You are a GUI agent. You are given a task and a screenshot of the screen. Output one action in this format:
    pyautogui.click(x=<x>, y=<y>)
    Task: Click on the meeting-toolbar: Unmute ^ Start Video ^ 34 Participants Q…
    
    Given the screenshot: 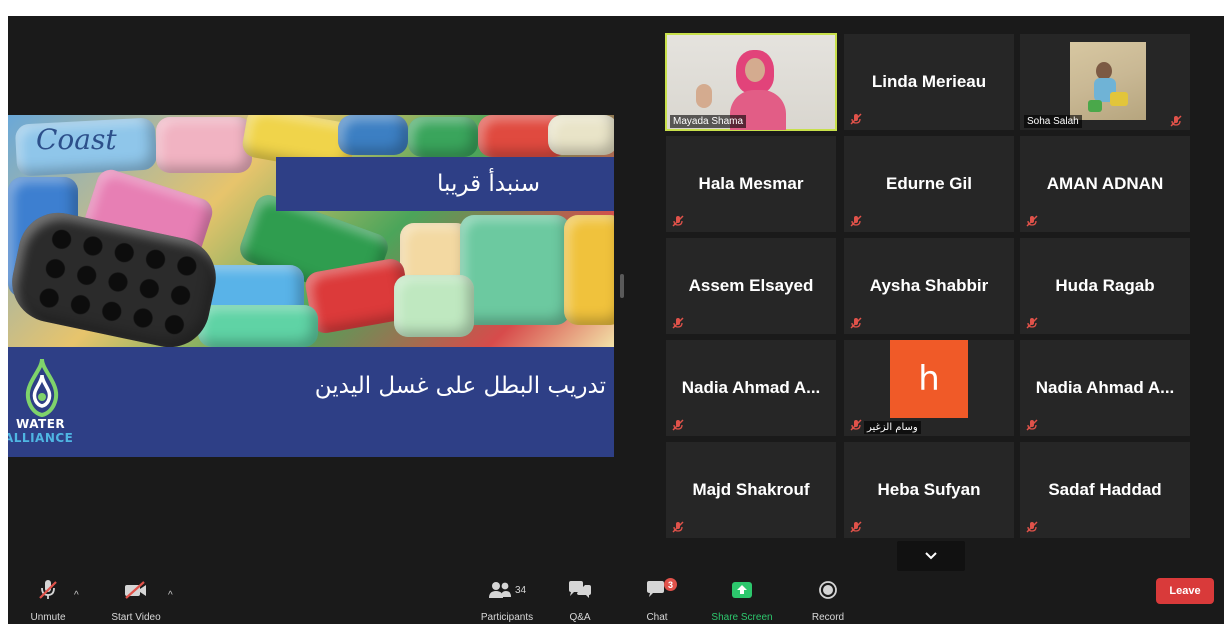 What is the action you would take?
    pyautogui.click(x=616, y=600)
    